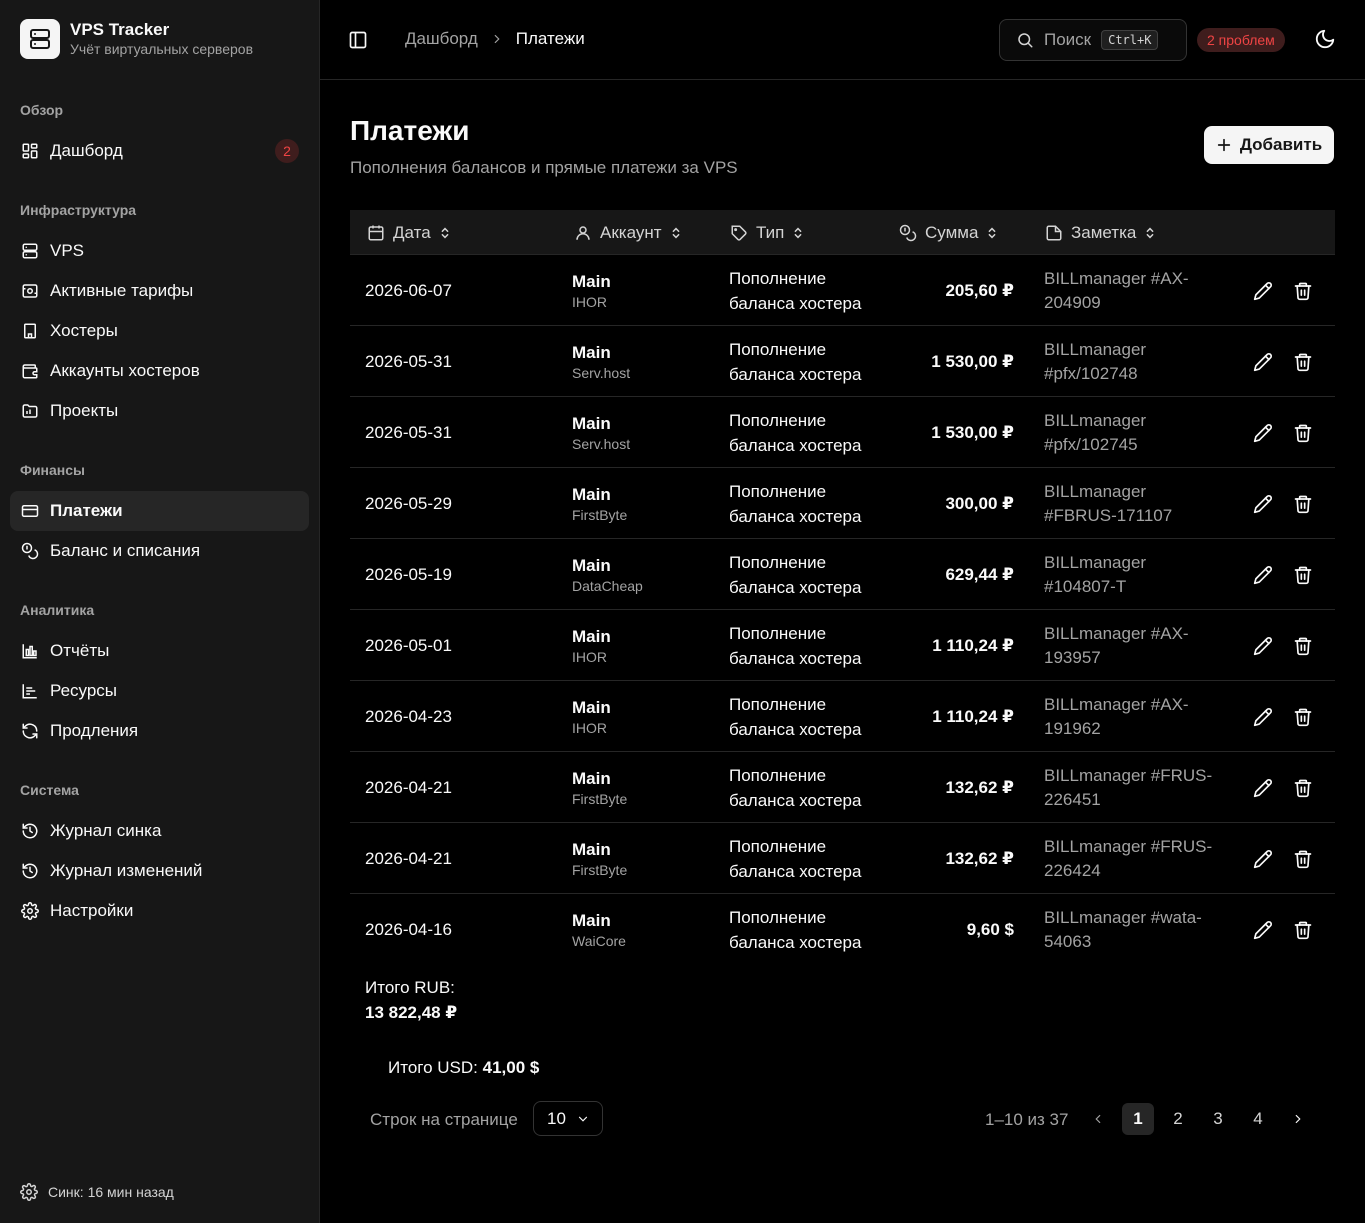  What do you see at coordinates (125, 370) in the screenshot?
I see `sidebar-item-label: Аккаунты хостеров` at bounding box center [125, 370].